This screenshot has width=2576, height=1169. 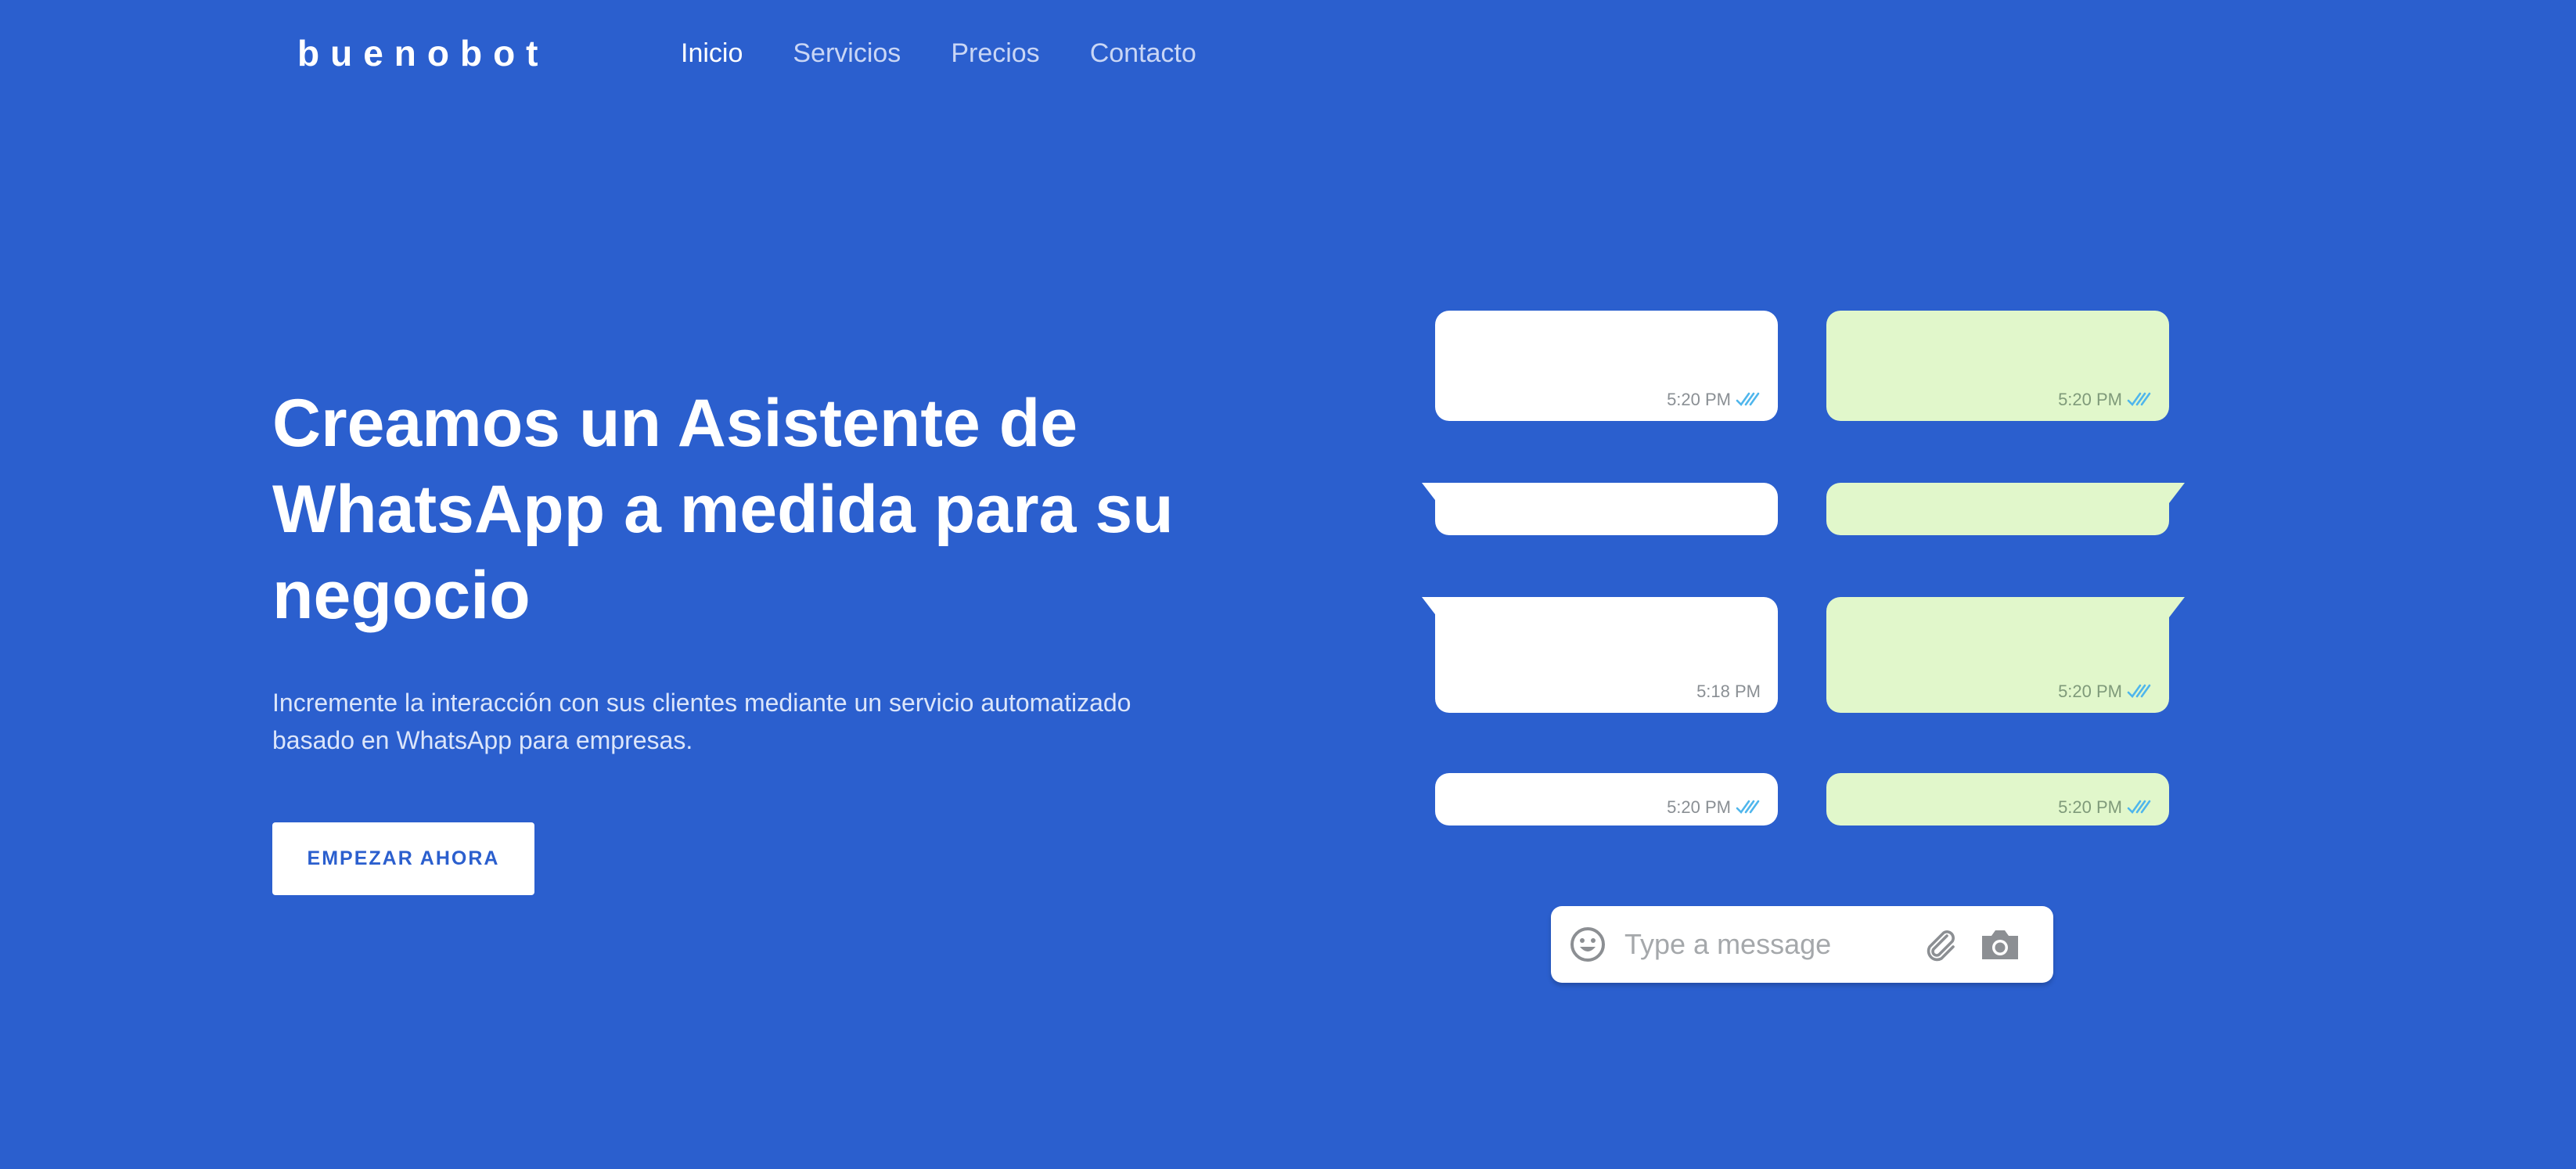 What do you see at coordinates (2000, 944) in the screenshot?
I see `camera-icon` at bounding box center [2000, 944].